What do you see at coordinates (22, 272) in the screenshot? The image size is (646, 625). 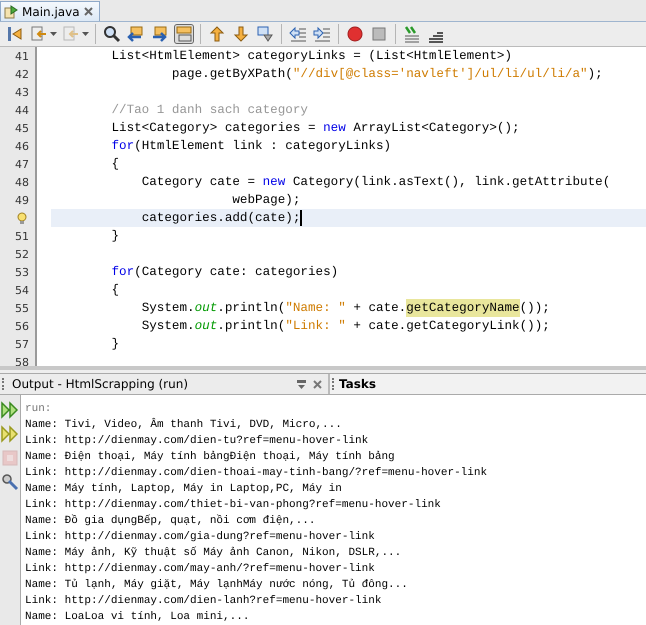 I see `line-number: 53` at bounding box center [22, 272].